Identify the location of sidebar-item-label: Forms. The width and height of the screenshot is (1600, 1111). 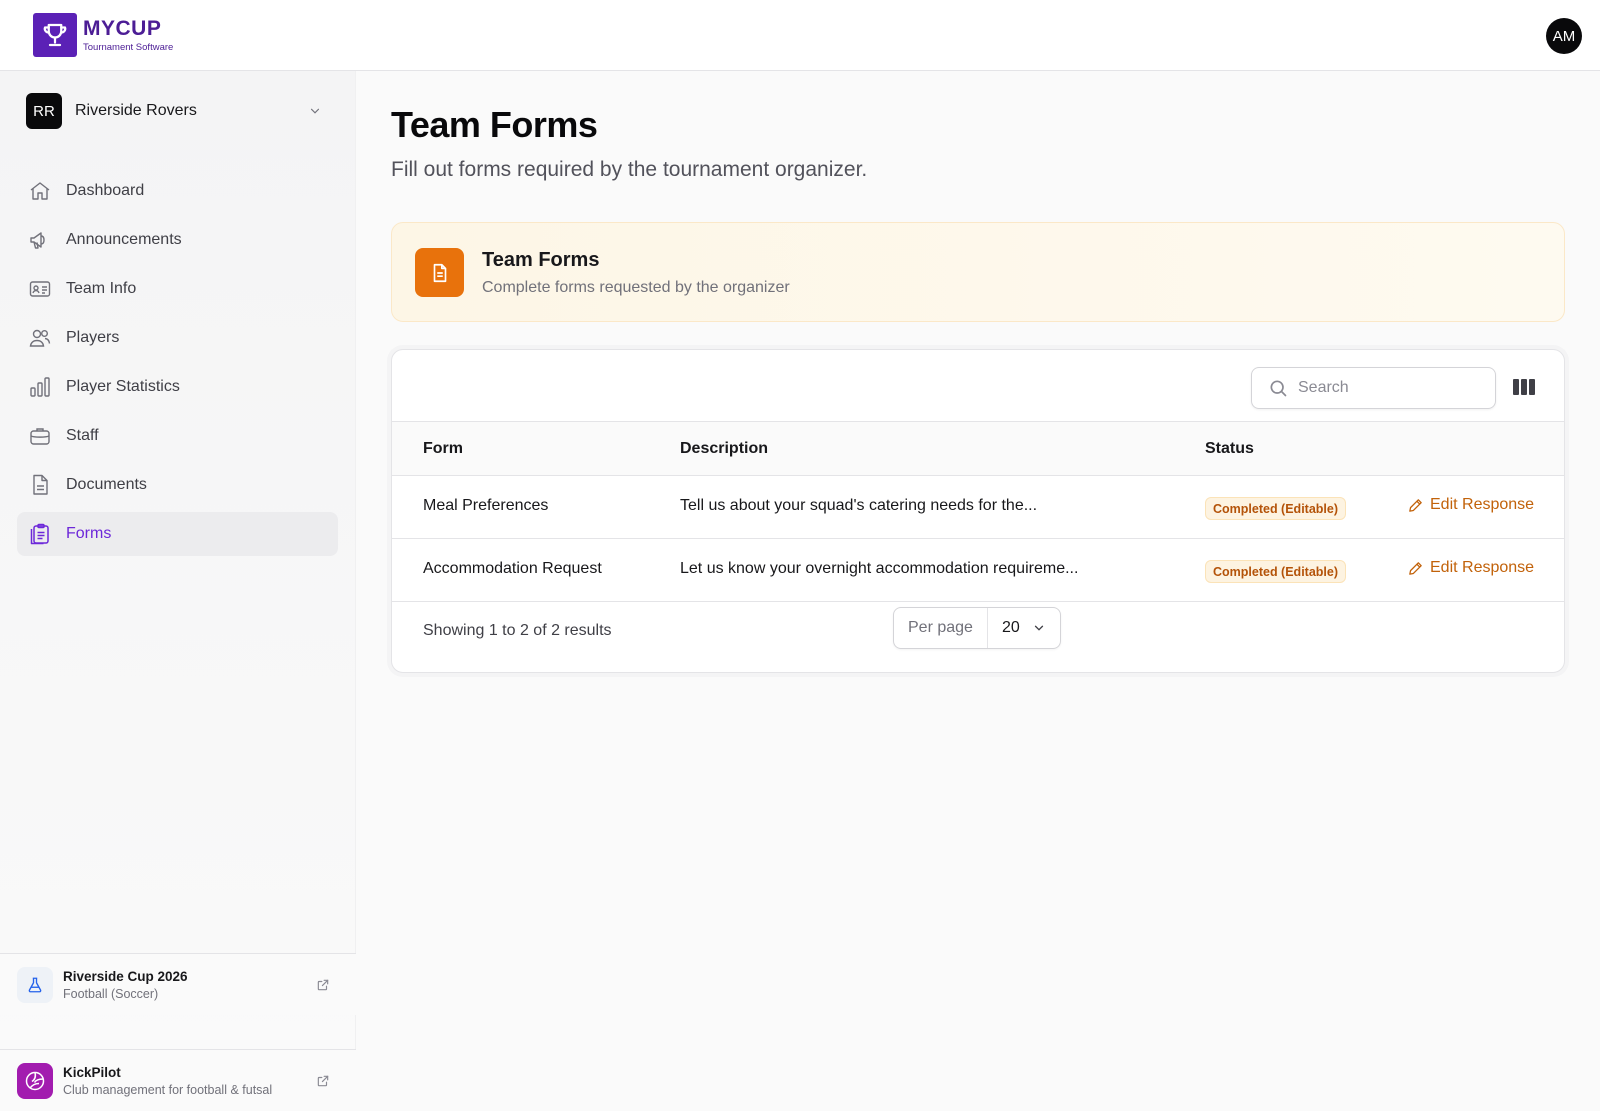
(89, 533).